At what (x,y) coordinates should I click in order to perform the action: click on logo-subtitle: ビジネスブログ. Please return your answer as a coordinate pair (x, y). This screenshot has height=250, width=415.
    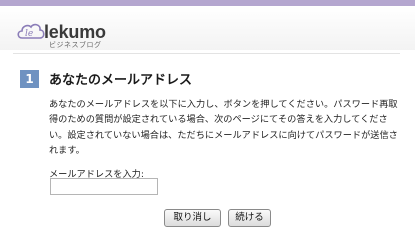
    Looking at the image, I should click on (75, 45).